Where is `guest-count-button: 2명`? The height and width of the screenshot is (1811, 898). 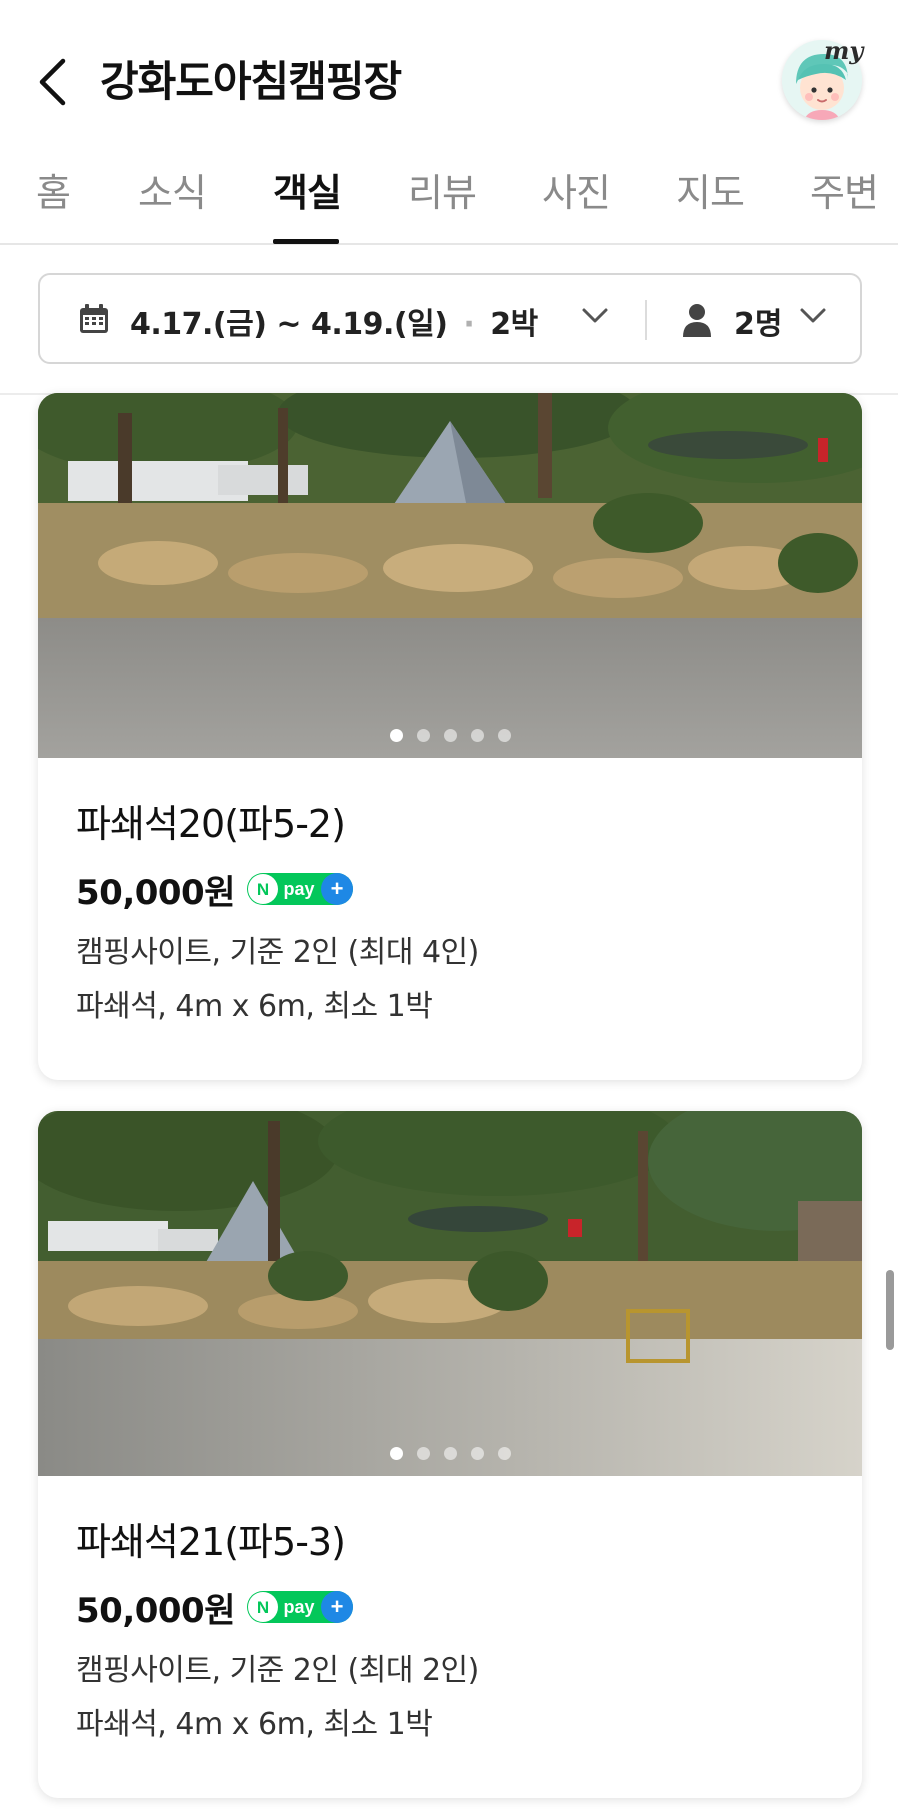
guest-count-button: 2명 is located at coordinates (758, 321).